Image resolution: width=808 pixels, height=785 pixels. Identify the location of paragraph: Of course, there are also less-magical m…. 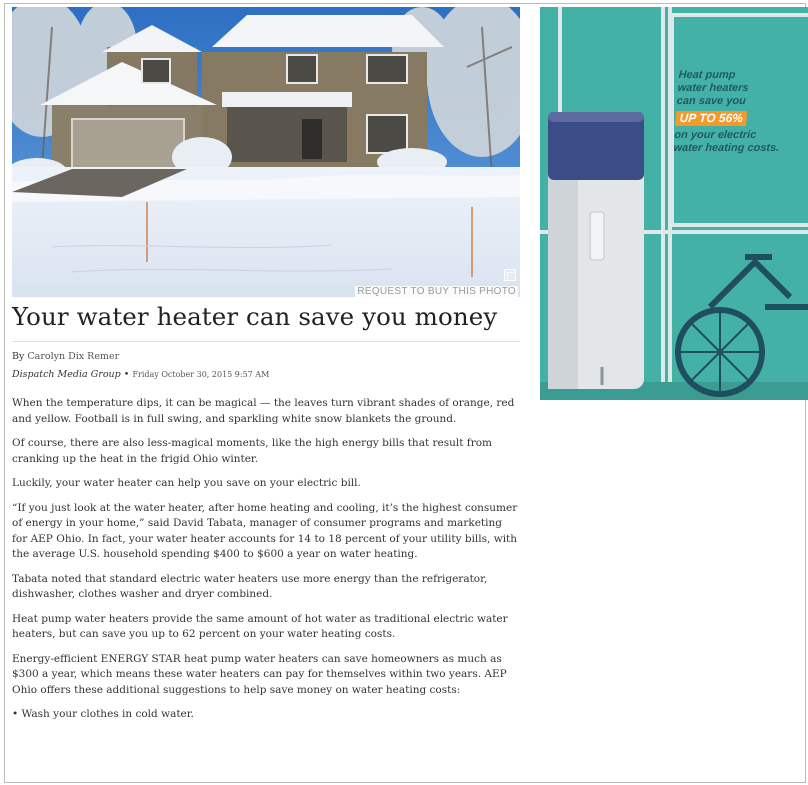
(252, 451).